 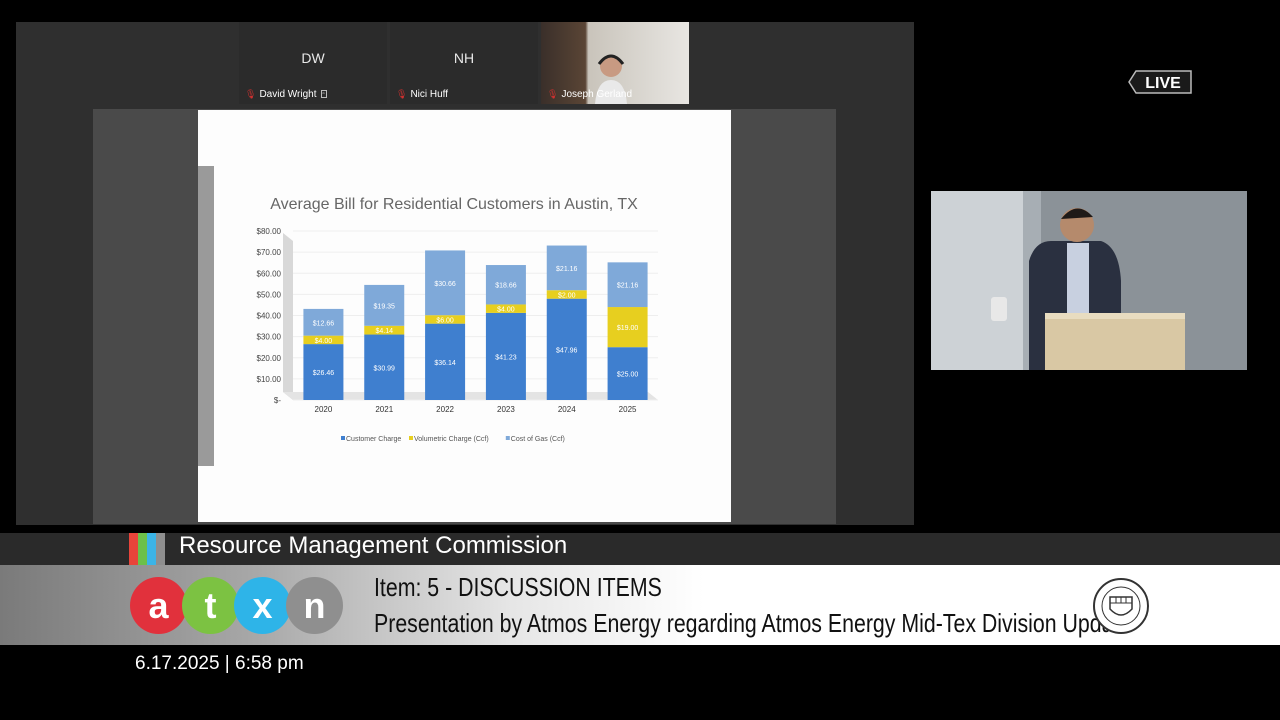 What do you see at coordinates (262, 605) in the screenshot?
I see `atxn-logo-x: x` at bounding box center [262, 605].